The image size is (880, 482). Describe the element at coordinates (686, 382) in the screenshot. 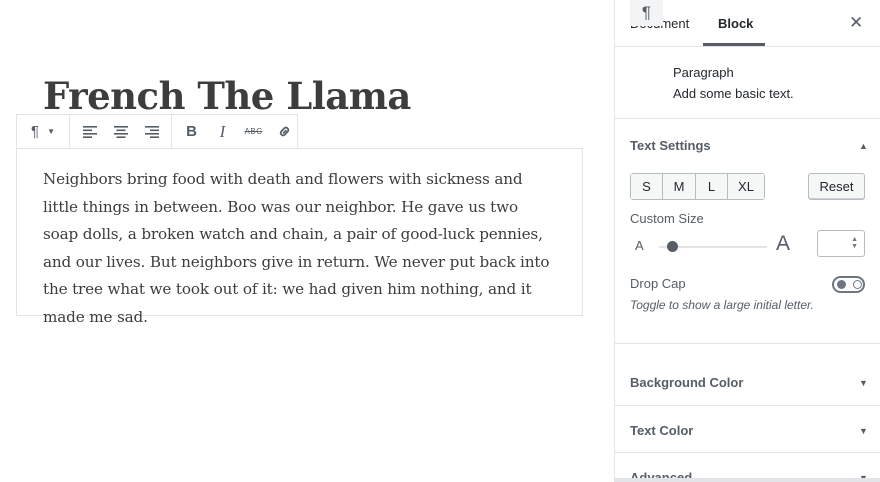

I see `background-color-toggle: Background Color` at that location.